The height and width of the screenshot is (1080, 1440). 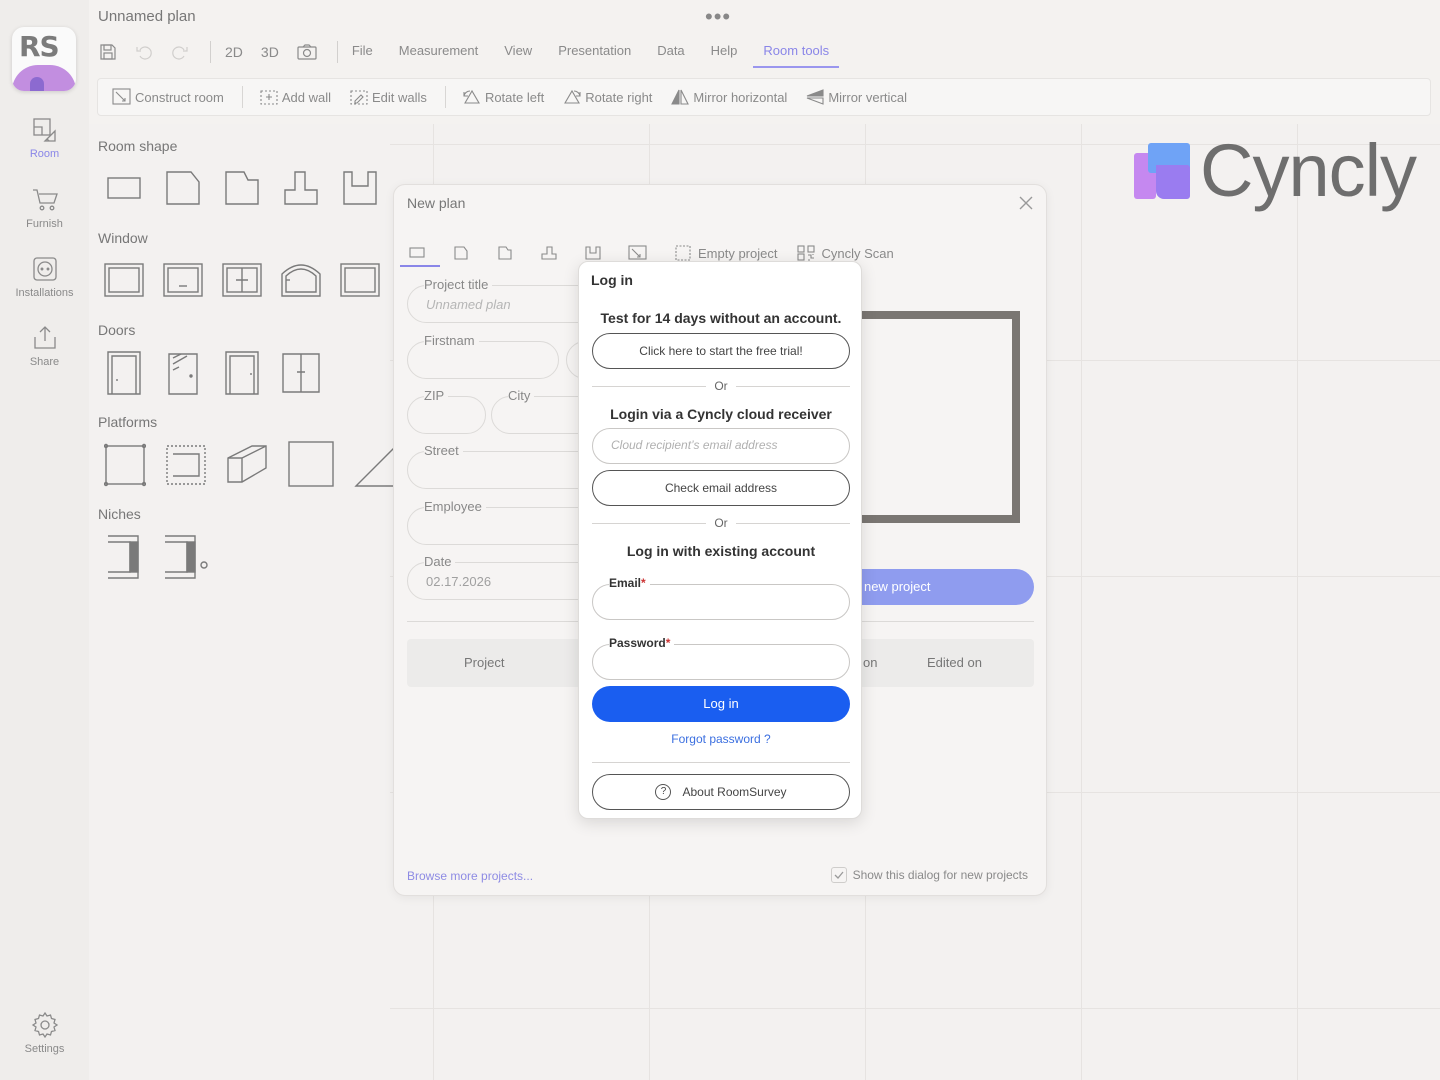 I want to click on rotate-right-button: Rotate right, so click(x=607, y=97).